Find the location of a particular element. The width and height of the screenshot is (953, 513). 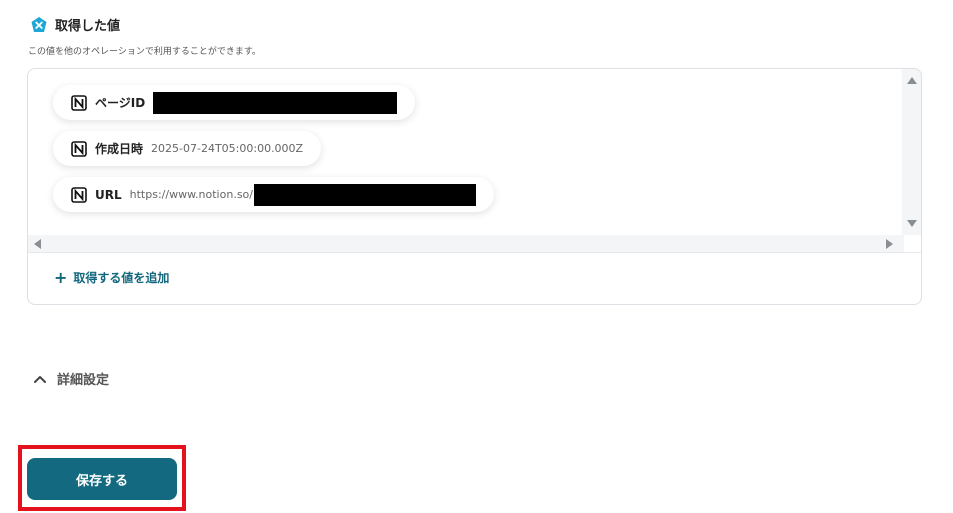

section-header: 取得した値 is located at coordinates (75, 24).